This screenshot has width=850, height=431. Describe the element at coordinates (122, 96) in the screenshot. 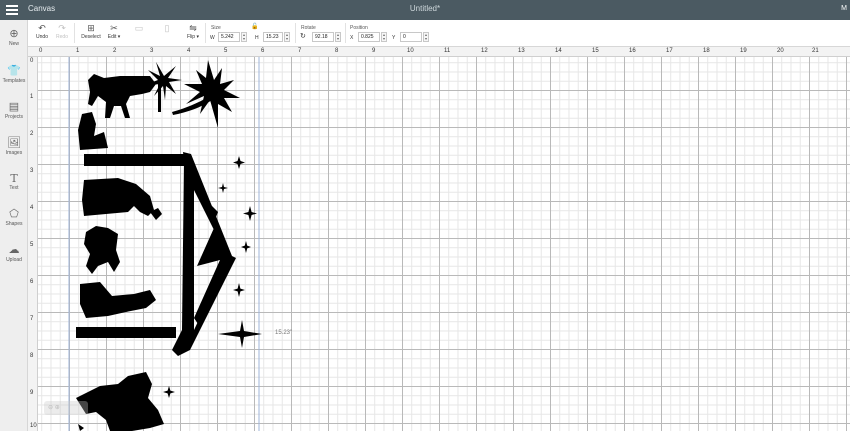

I see `donkey-figure` at that location.